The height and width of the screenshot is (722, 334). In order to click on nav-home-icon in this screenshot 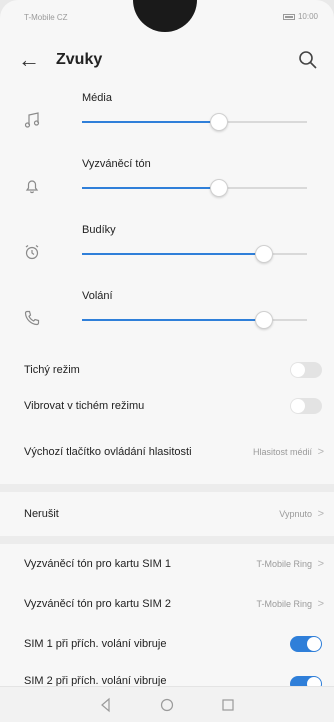, I will do `click(167, 705)`.